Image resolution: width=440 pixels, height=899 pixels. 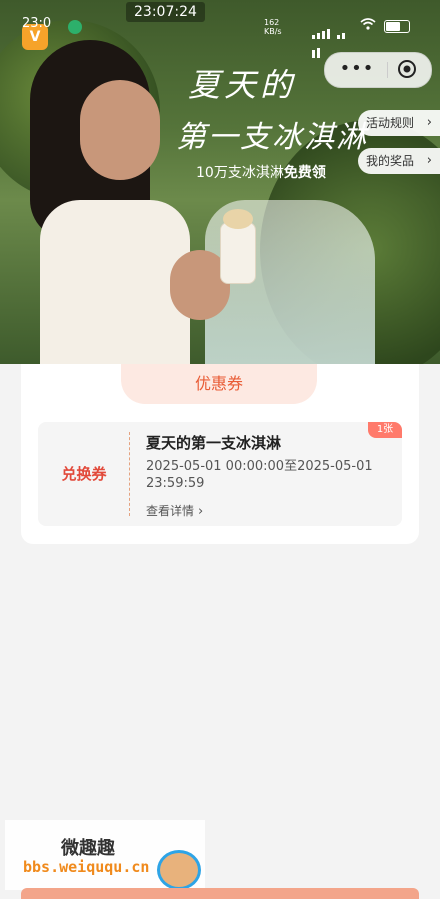 What do you see at coordinates (273, 27) in the screenshot?
I see `network-speed: 162 KB/s` at bounding box center [273, 27].